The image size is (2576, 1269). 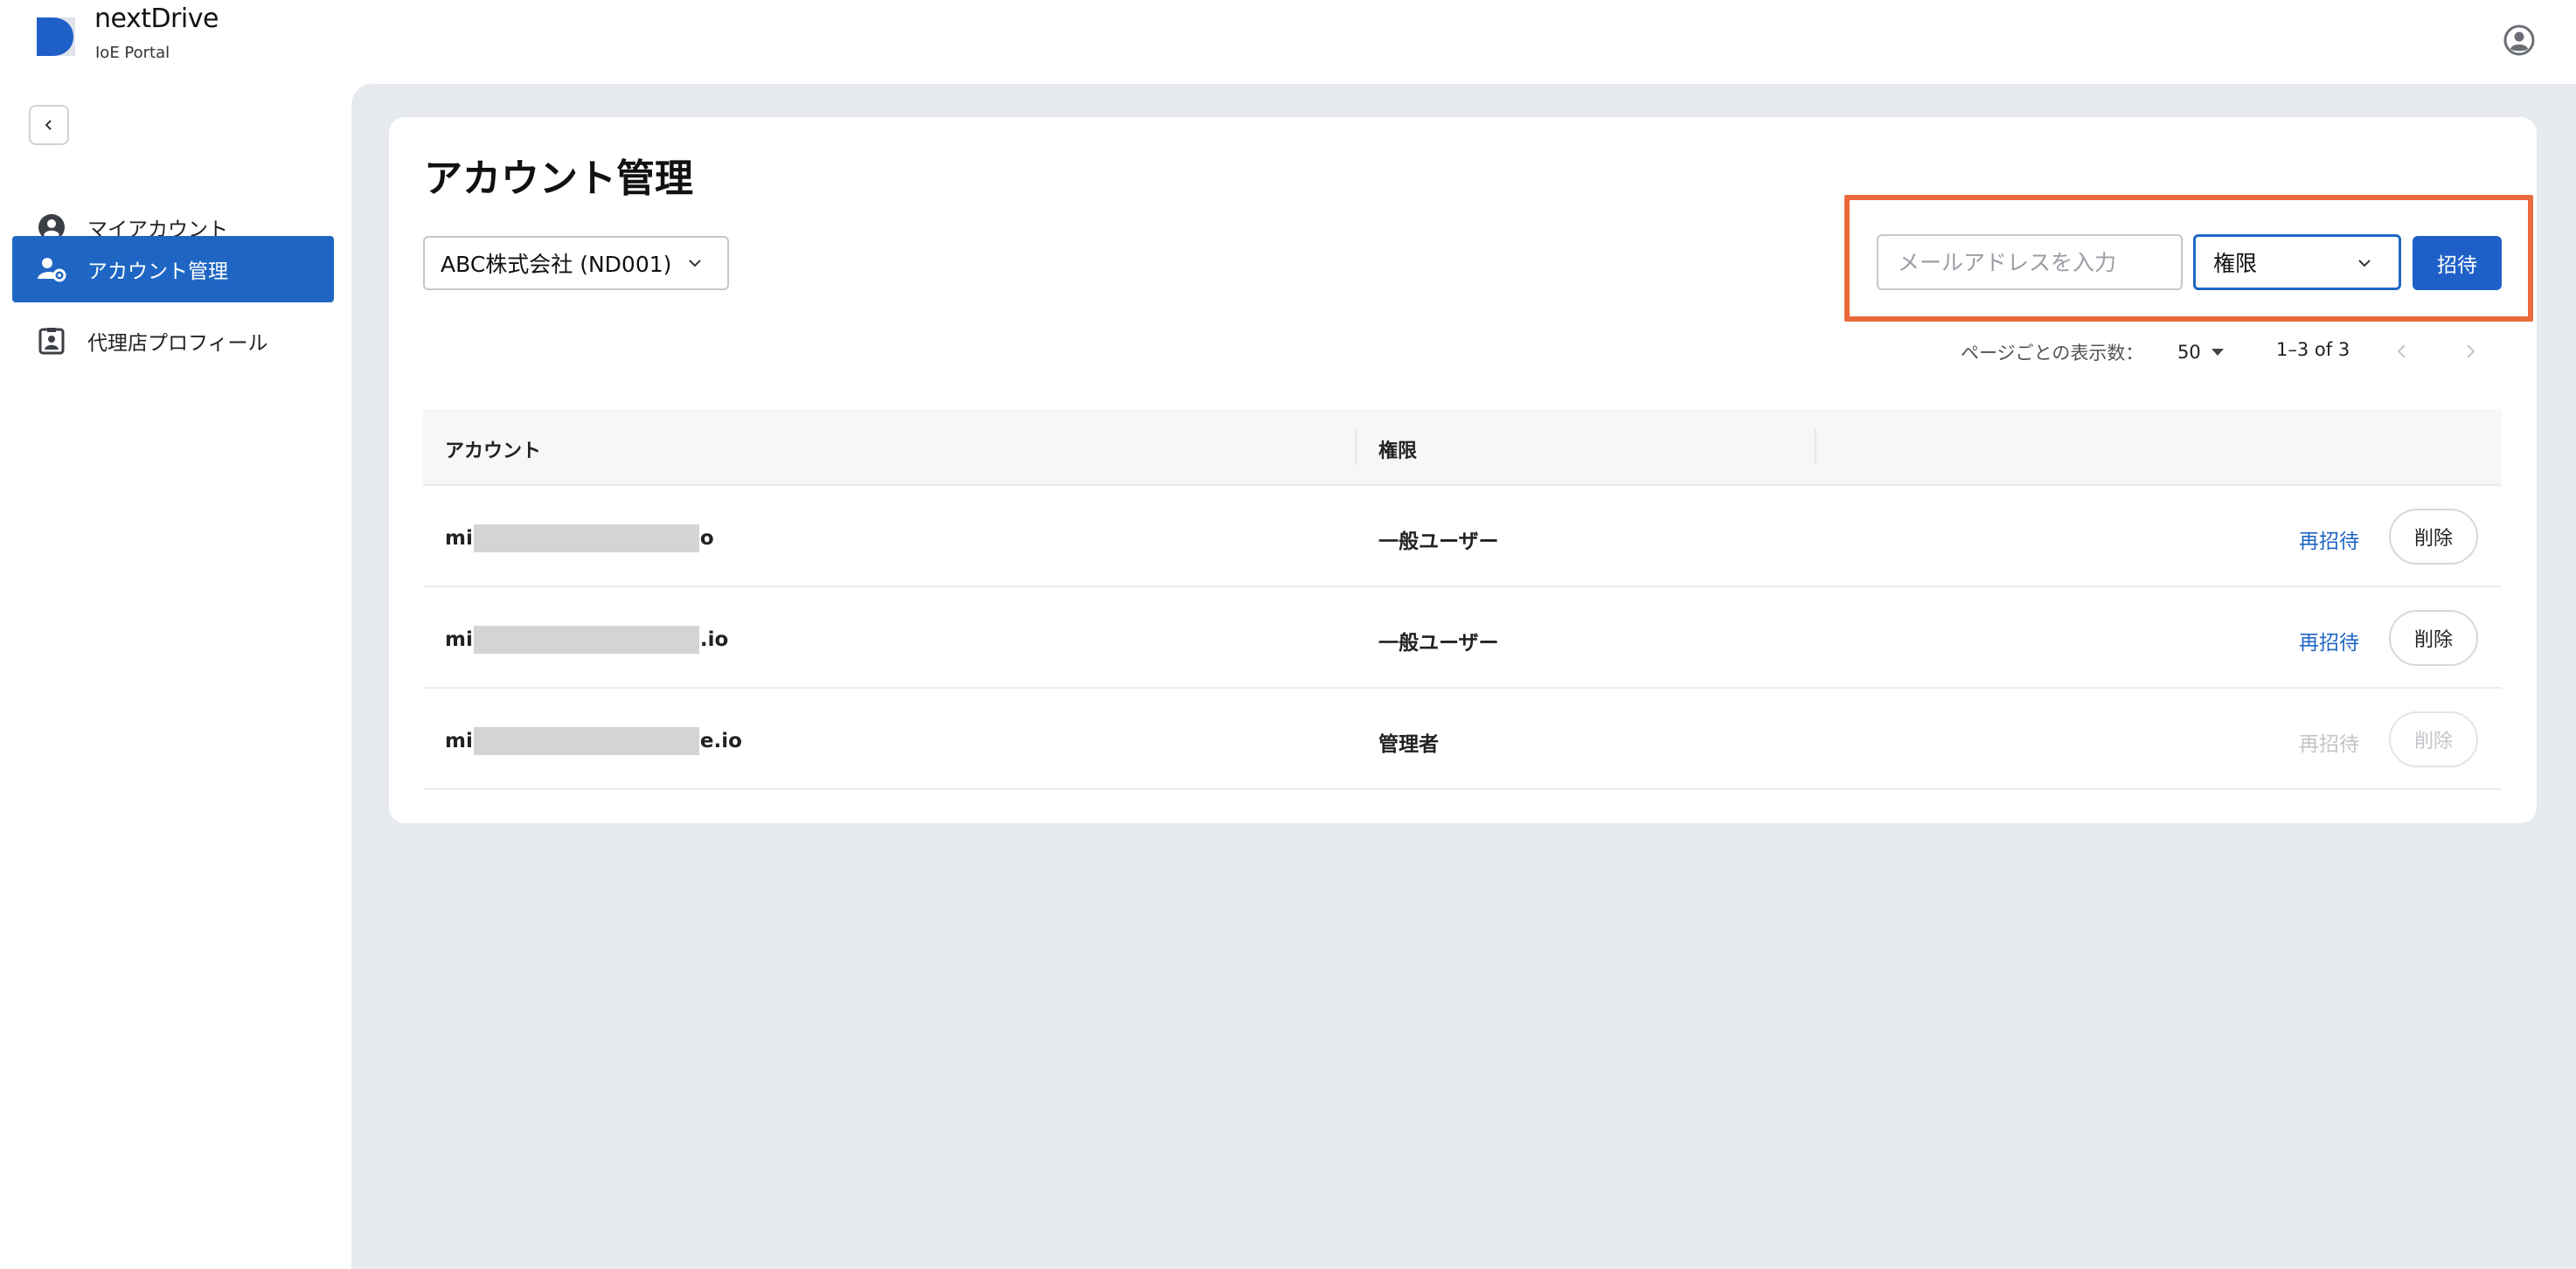 I want to click on account-email-suffix: e.io, so click(x=720, y=741).